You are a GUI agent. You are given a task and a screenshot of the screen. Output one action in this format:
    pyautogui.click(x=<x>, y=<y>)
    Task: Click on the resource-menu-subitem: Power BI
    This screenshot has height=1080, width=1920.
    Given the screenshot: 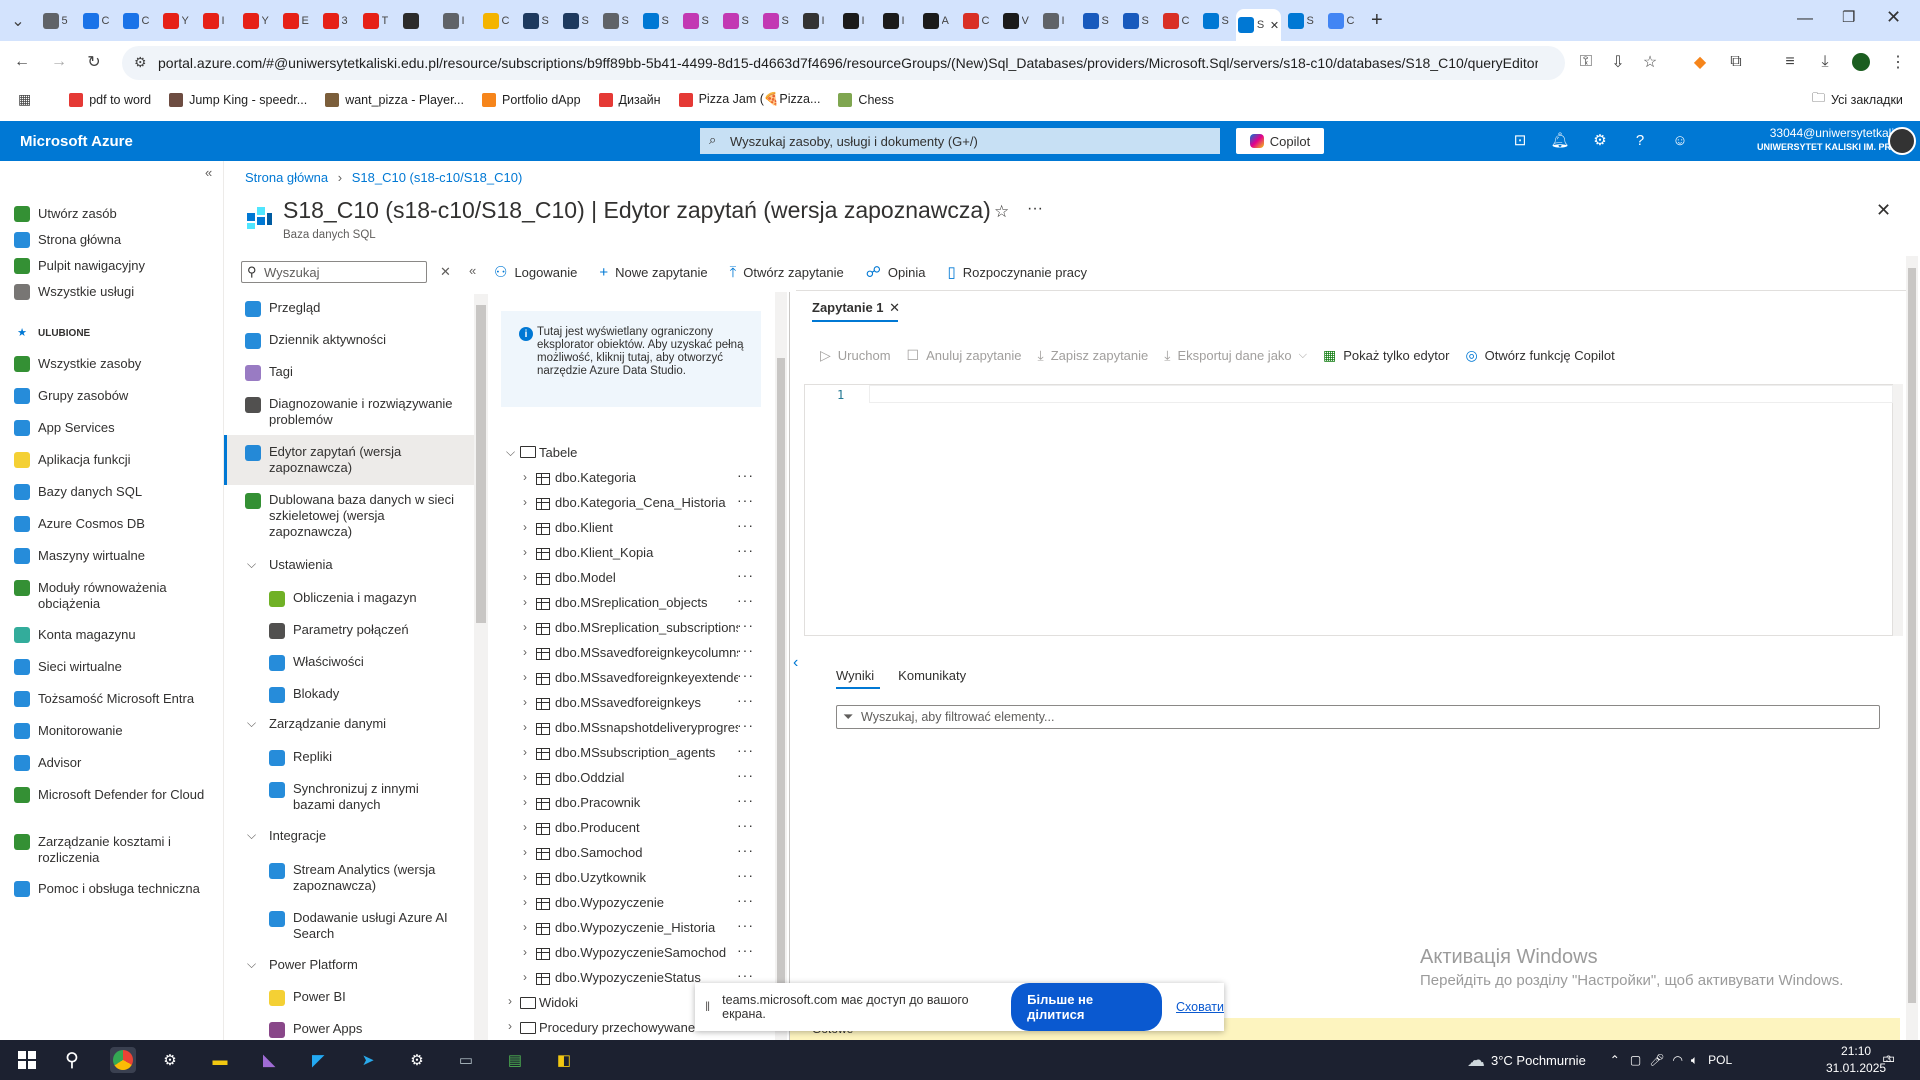 What is the action you would take?
    pyautogui.click(x=378, y=997)
    